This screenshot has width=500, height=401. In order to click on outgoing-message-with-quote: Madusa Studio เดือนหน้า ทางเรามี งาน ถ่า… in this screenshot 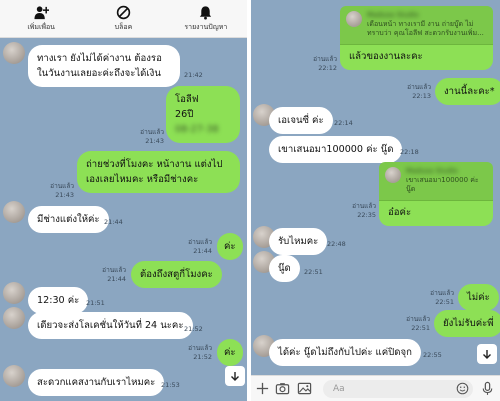, I will do `click(416, 38)`.